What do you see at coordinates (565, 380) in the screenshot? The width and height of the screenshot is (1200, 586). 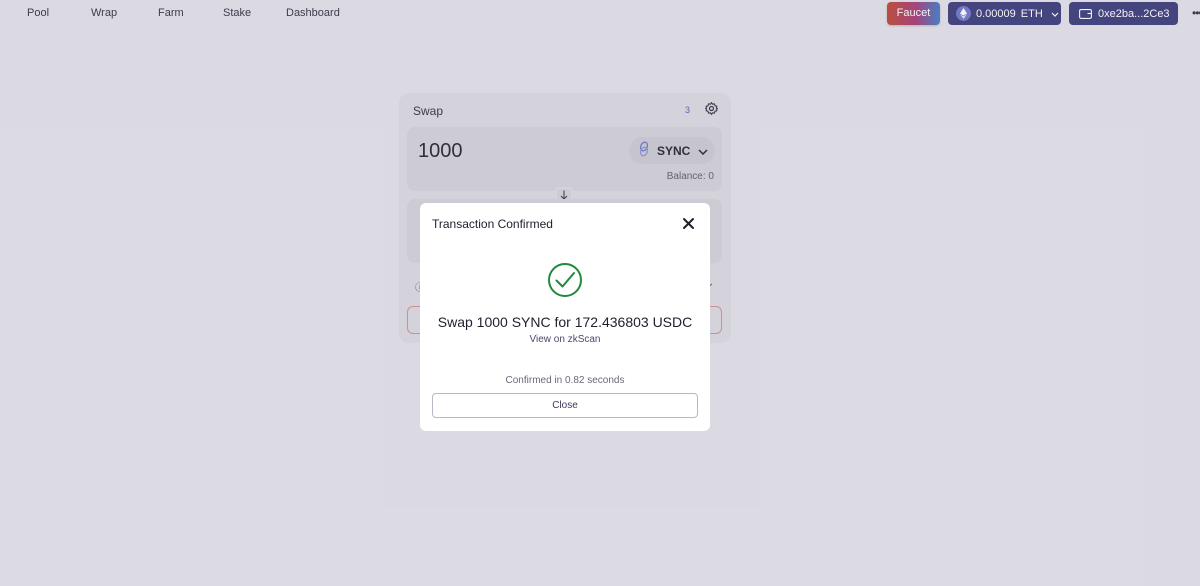 I see `confirmation-time: Confirmed in 0.82 seconds` at bounding box center [565, 380].